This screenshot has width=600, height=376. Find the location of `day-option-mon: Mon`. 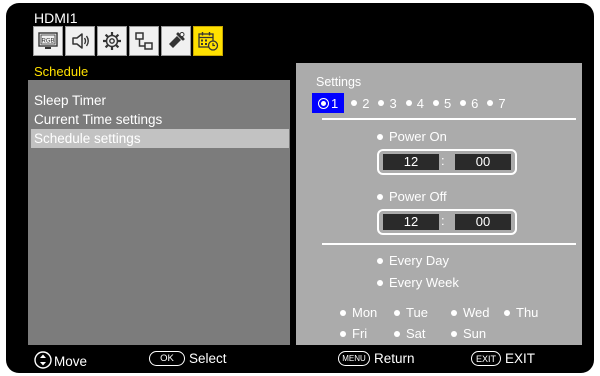

day-option-mon: Mon is located at coordinates (358, 312).